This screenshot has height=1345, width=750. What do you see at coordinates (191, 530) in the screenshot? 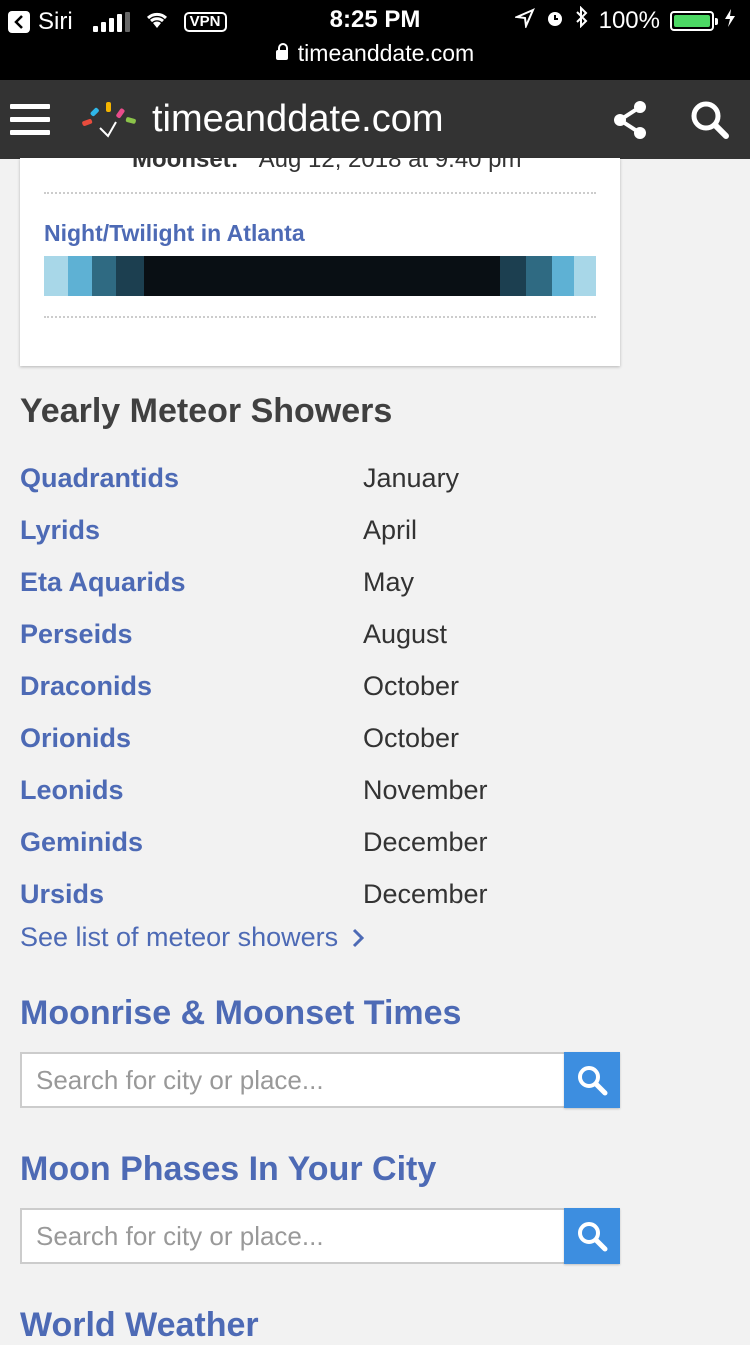
I see `meteor-name-link: Lyrids` at bounding box center [191, 530].